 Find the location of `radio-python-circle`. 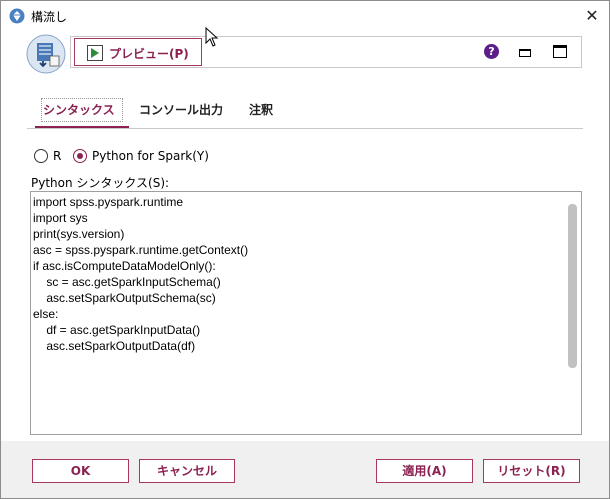

radio-python-circle is located at coordinates (80, 156).